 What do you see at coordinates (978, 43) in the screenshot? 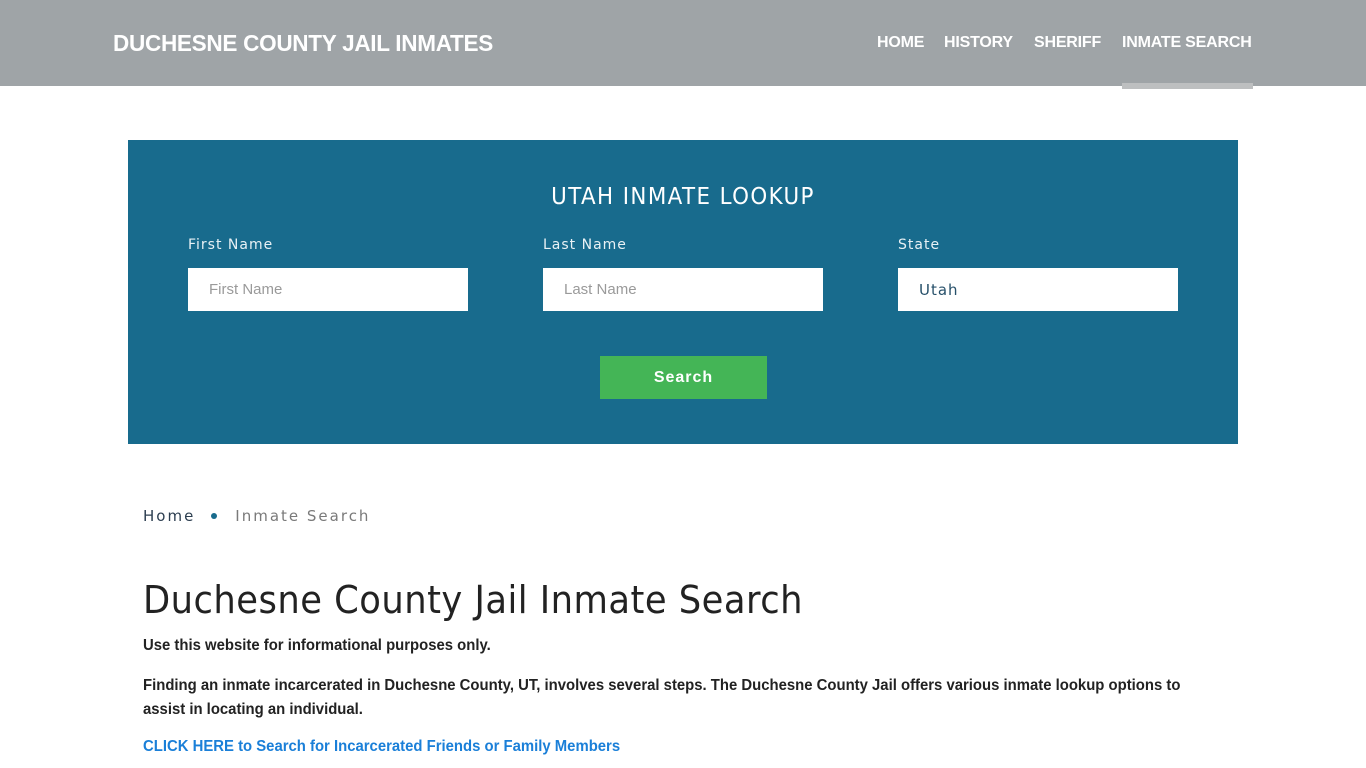
I see `nav-history: HISTORY` at bounding box center [978, 43].